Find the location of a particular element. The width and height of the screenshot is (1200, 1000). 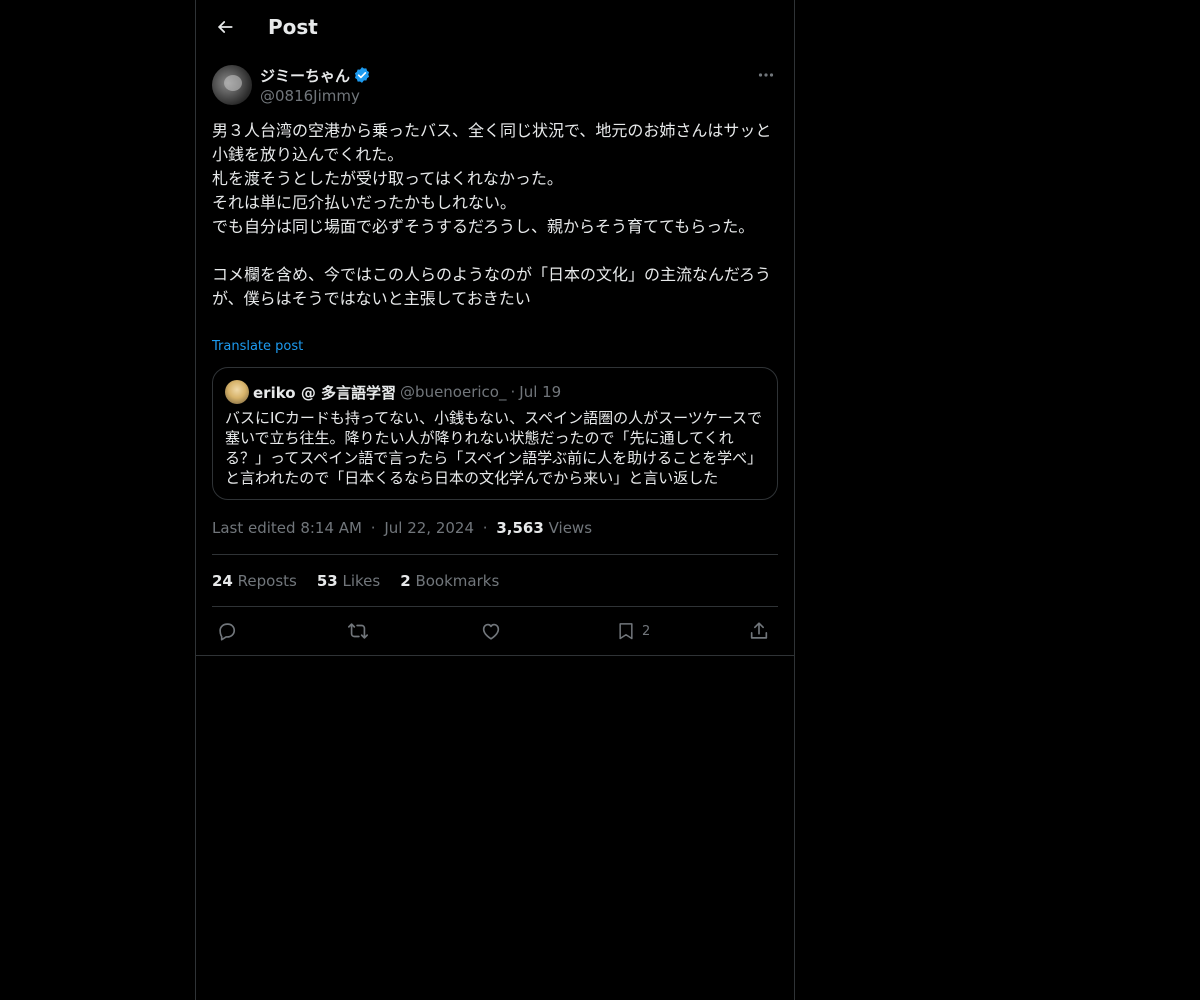

quote-header: eriko @ 多言語学習 @buenoerico_ · Jul 19 is located at coordinates (393, 392).